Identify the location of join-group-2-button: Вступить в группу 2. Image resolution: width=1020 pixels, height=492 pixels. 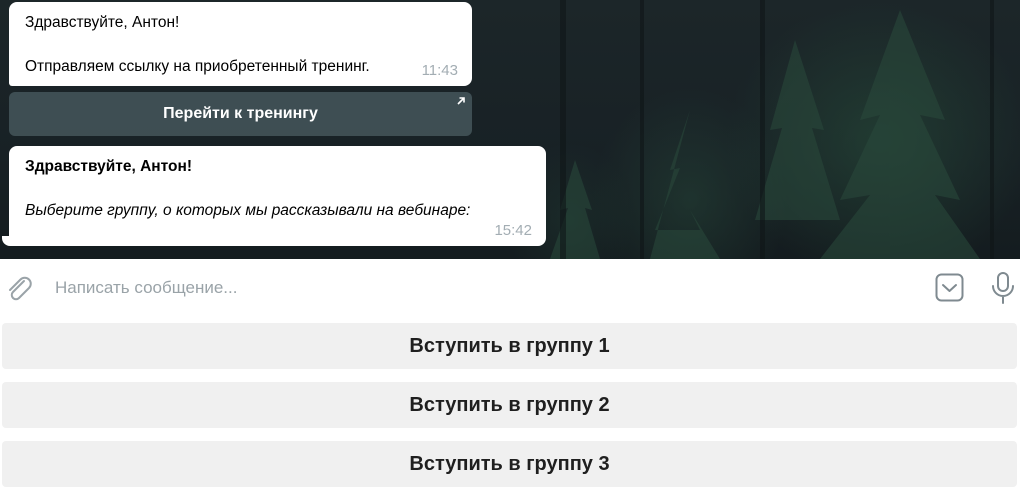
(509, 405).